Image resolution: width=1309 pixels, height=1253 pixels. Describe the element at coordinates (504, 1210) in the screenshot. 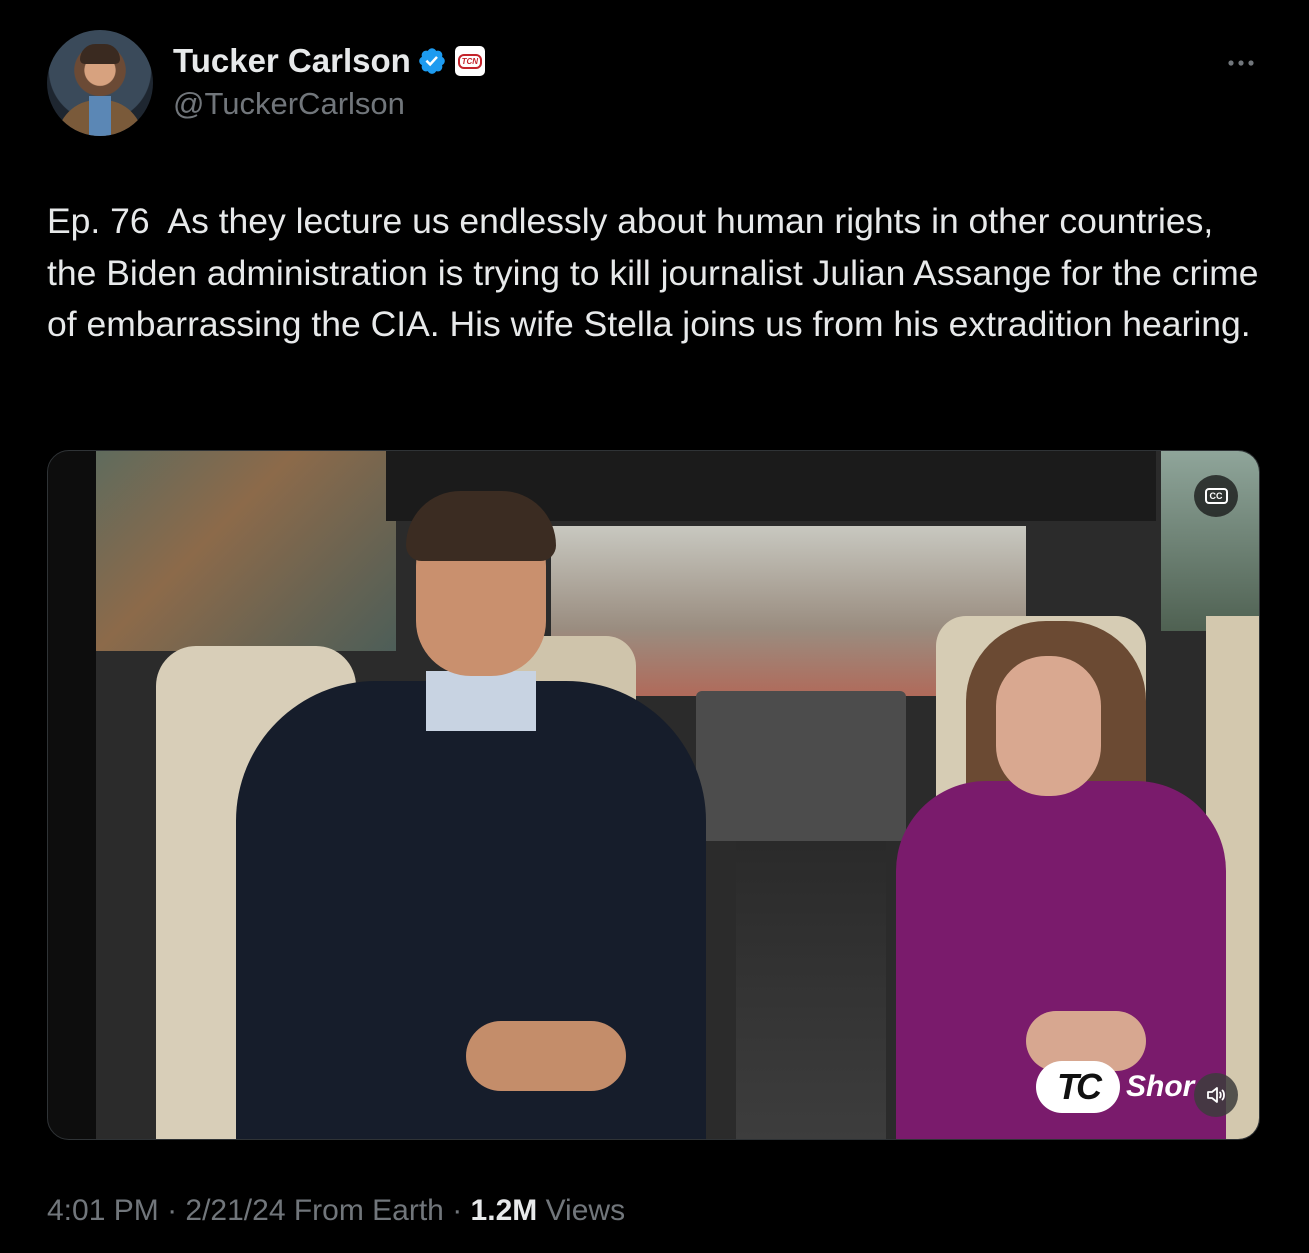

I see `views-count: 1.2M` at that location.